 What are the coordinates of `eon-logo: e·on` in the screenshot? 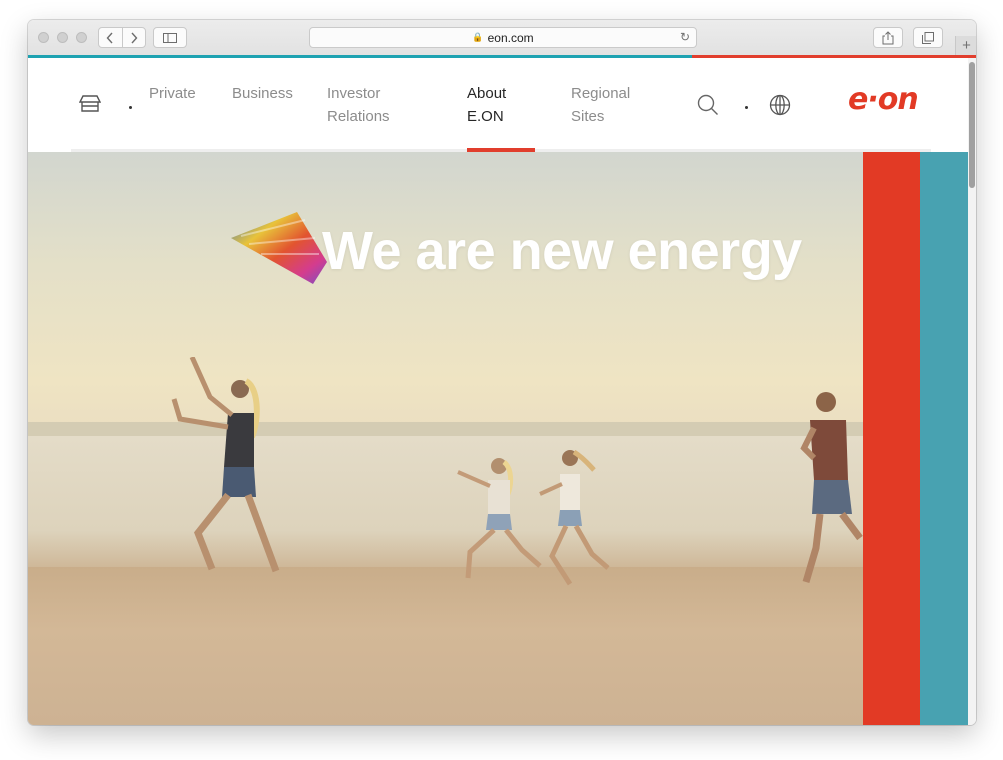 It's located at (883, 99).